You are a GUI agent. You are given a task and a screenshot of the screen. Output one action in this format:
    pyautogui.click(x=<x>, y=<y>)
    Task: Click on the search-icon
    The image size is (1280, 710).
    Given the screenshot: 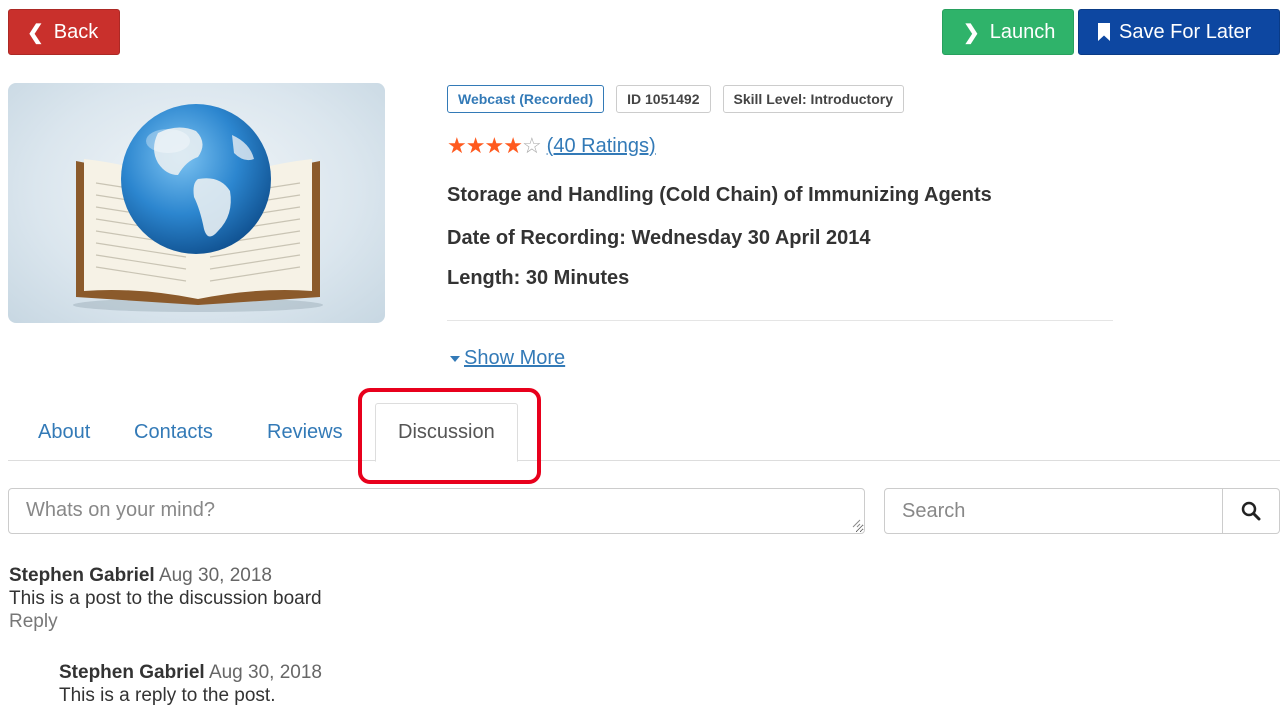 What is the action you would take?
    pyautogui.click(x=1251, y=511)
    